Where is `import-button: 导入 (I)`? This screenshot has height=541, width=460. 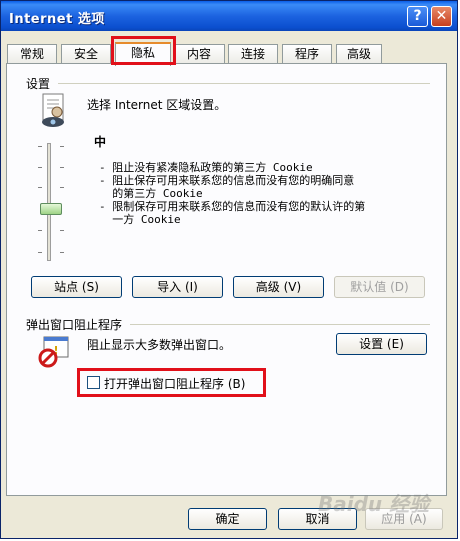 import-button: 导入 (I) is located at coordinates (177, 287).